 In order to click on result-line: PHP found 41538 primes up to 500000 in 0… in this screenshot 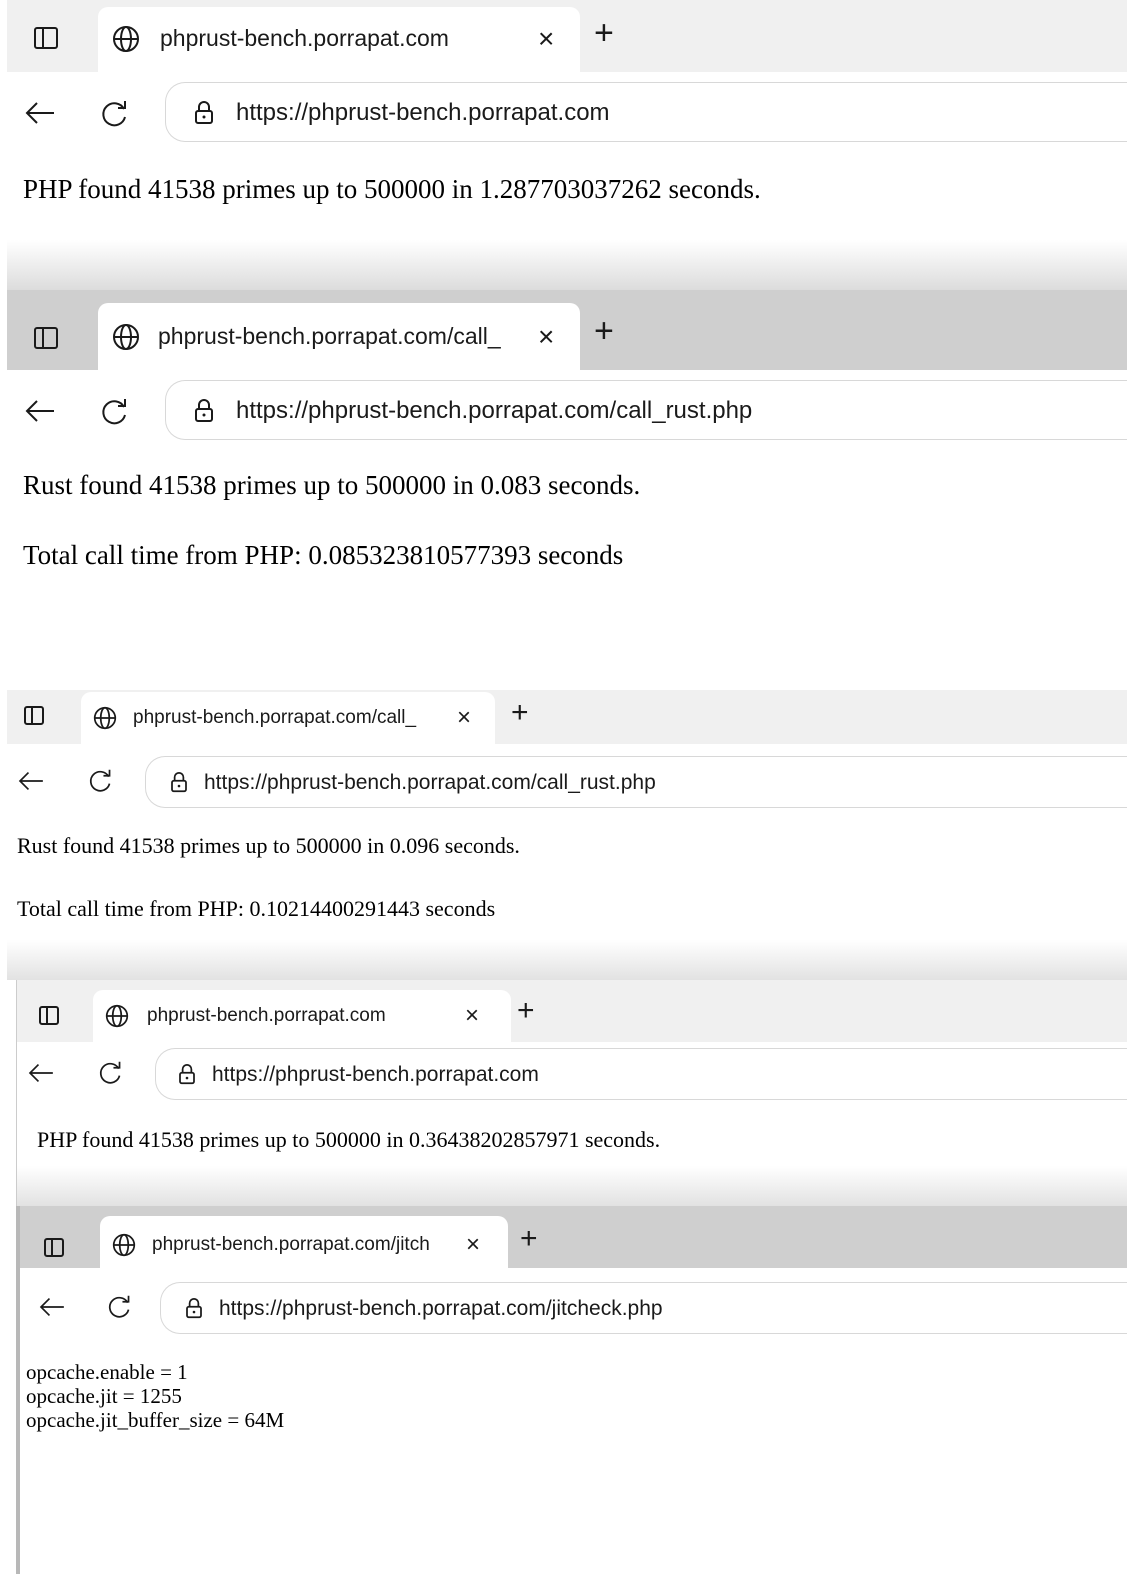, I will do `click(349, 1139)`.